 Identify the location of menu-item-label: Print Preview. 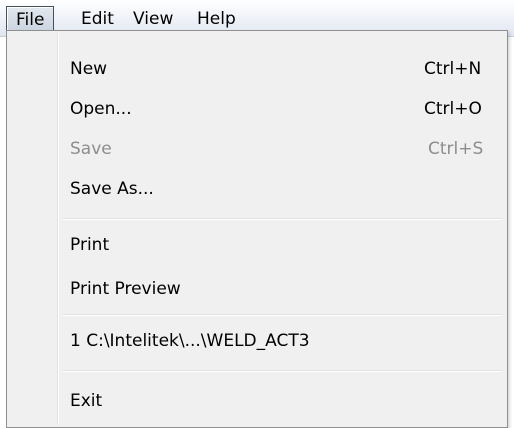
(125, 289).